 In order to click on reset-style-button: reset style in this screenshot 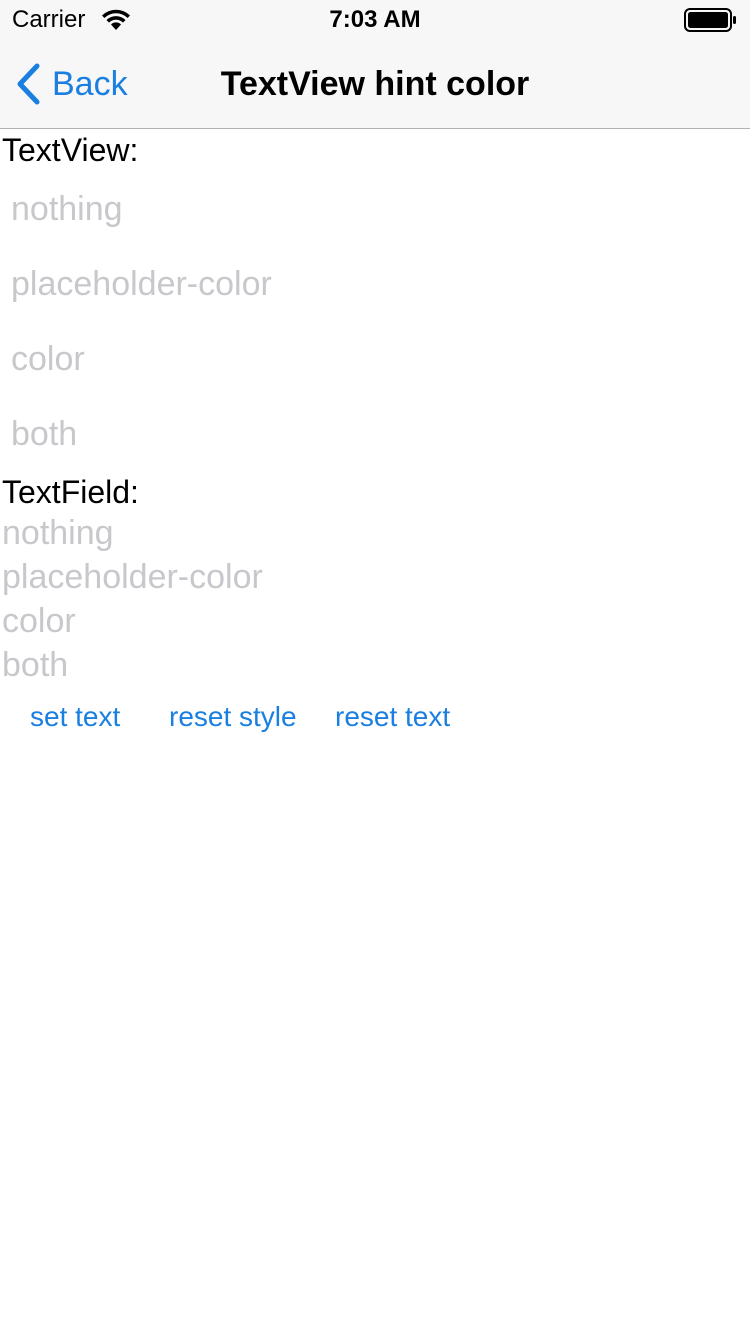, I will do `click(233, 717)`.